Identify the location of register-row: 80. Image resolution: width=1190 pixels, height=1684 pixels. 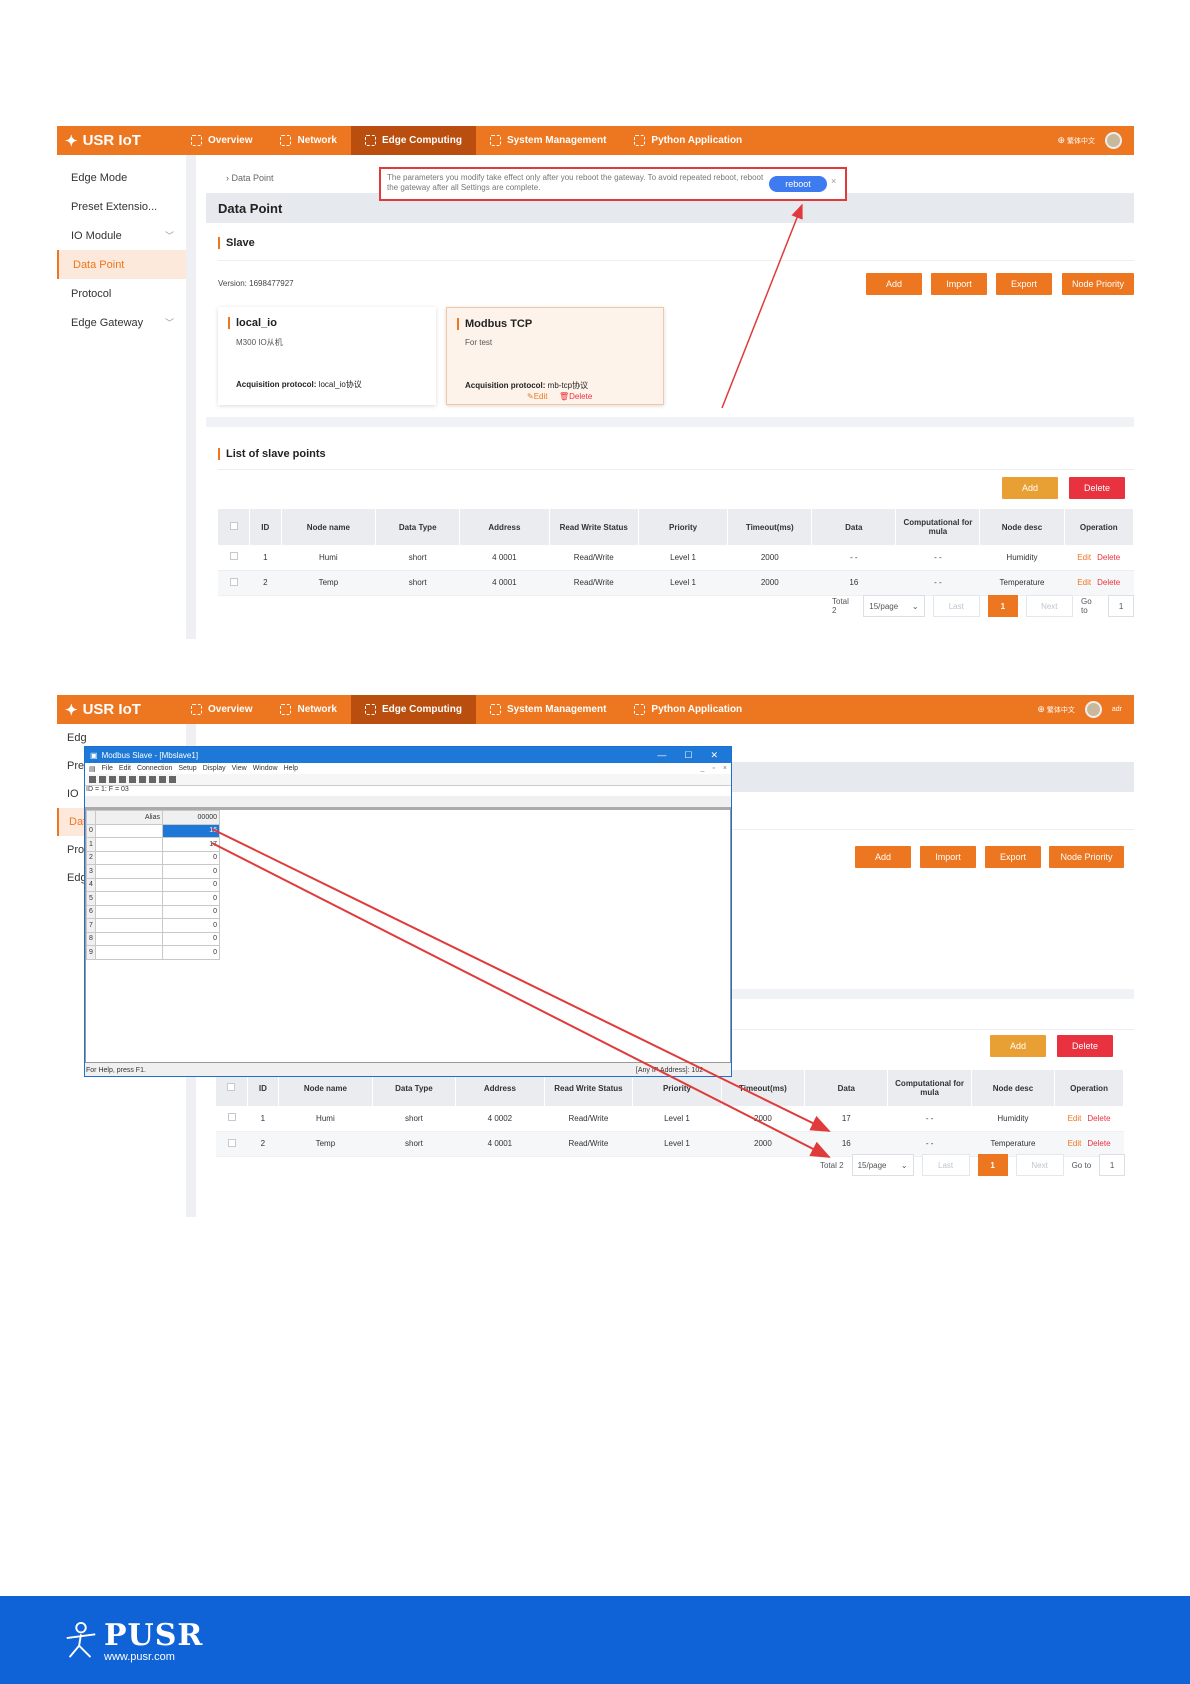
(153, 938).